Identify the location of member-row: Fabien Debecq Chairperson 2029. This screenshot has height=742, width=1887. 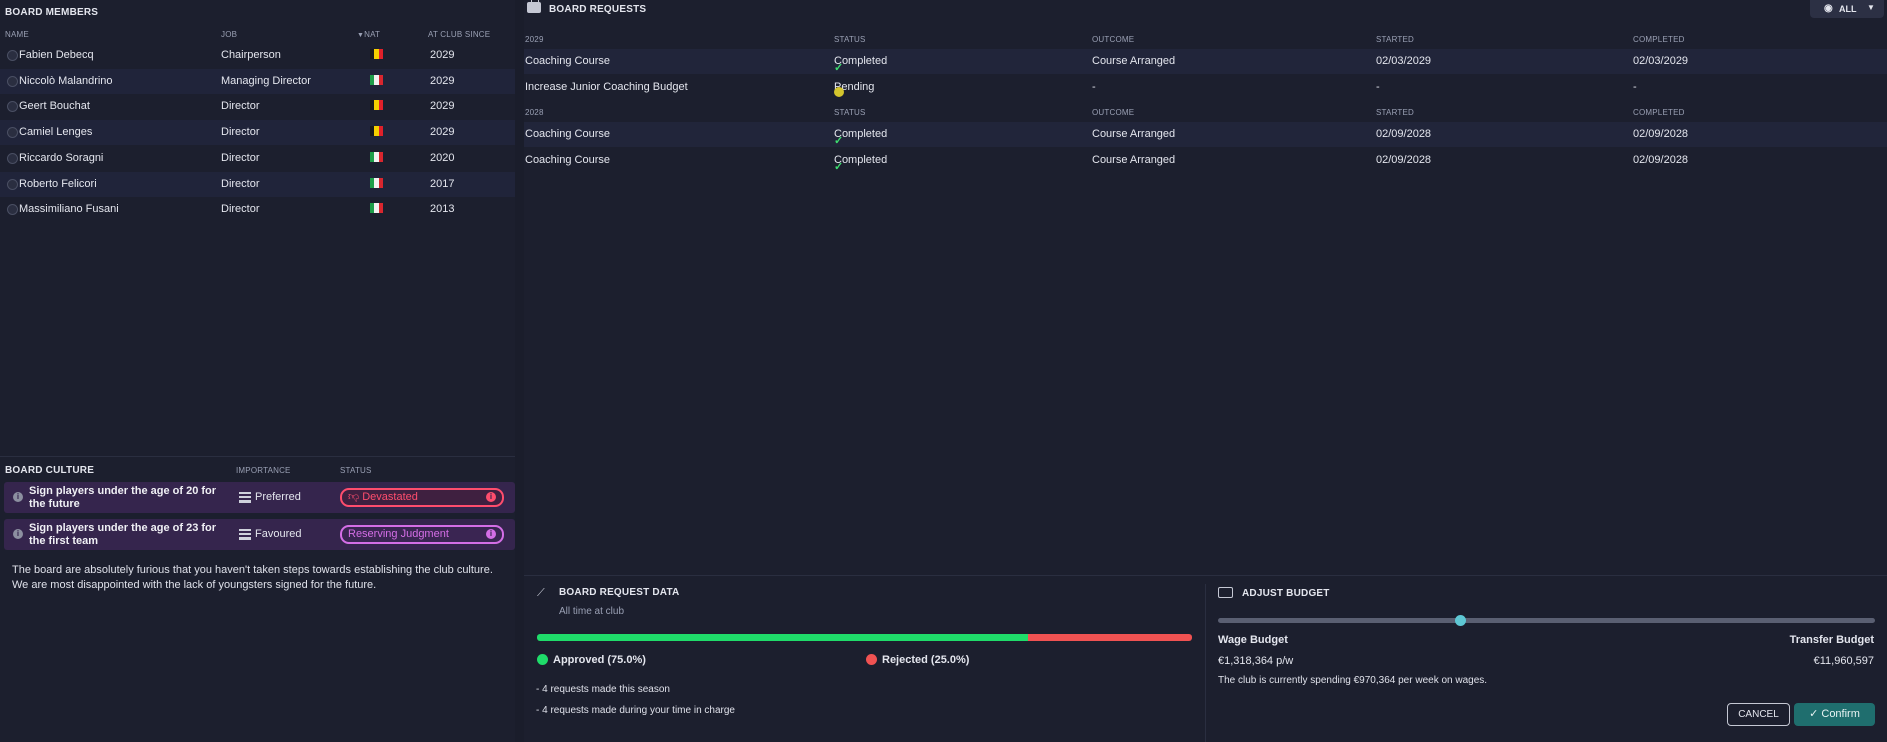
(257, 55).